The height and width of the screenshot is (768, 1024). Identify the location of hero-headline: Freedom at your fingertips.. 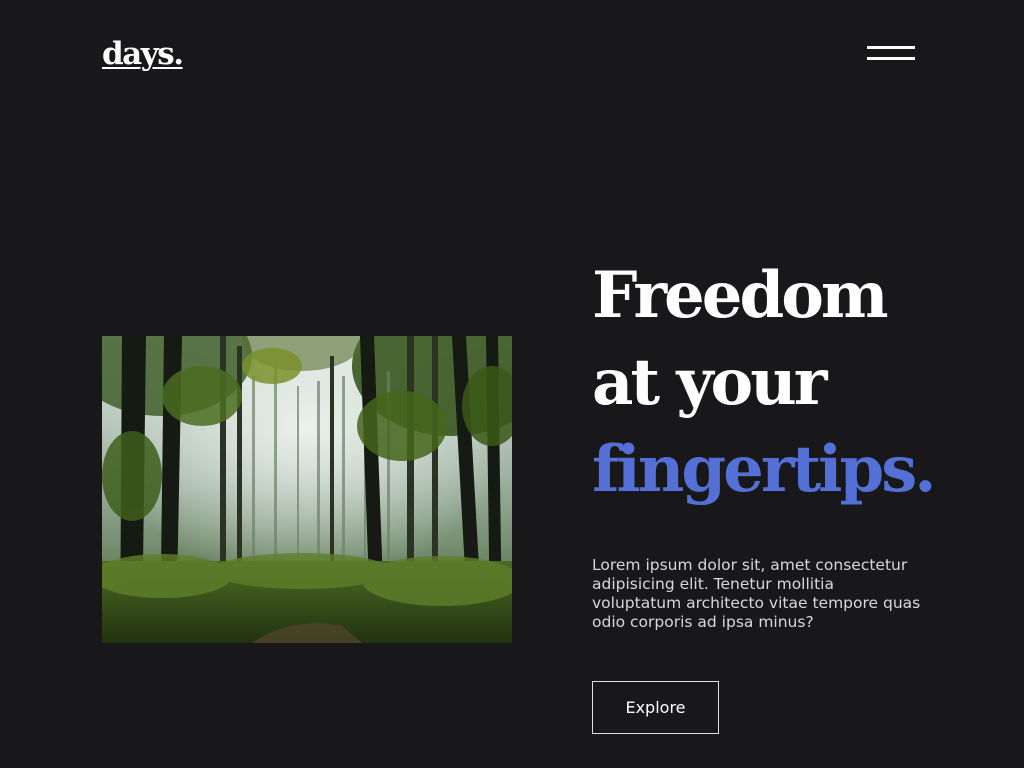
(764, 382).